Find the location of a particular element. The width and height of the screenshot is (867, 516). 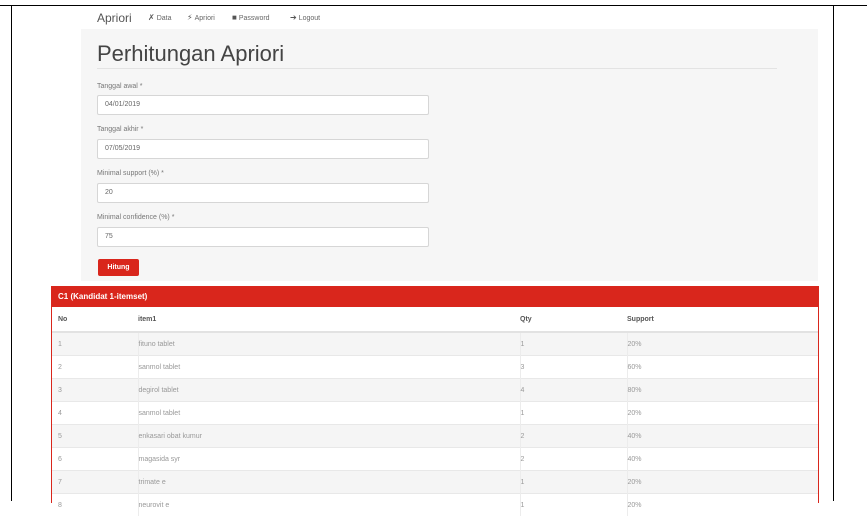

lock-icon: ■ is located at coordinates (234, 17).